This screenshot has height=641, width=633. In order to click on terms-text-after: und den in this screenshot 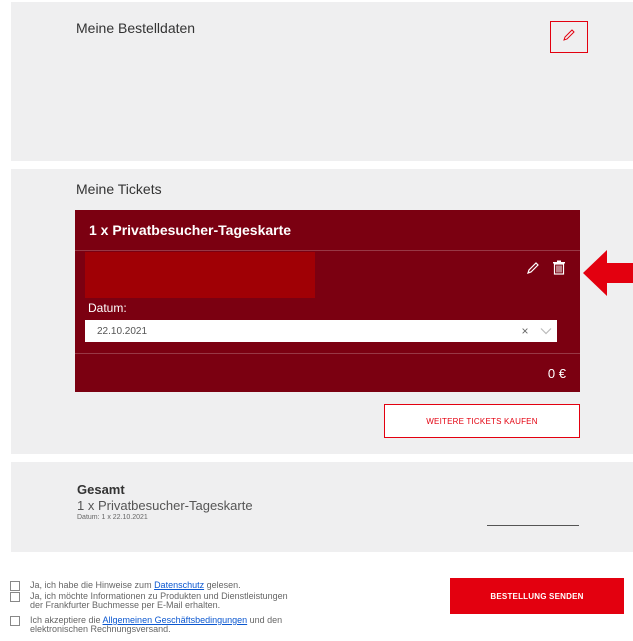, I will do `click(265, 620)`.